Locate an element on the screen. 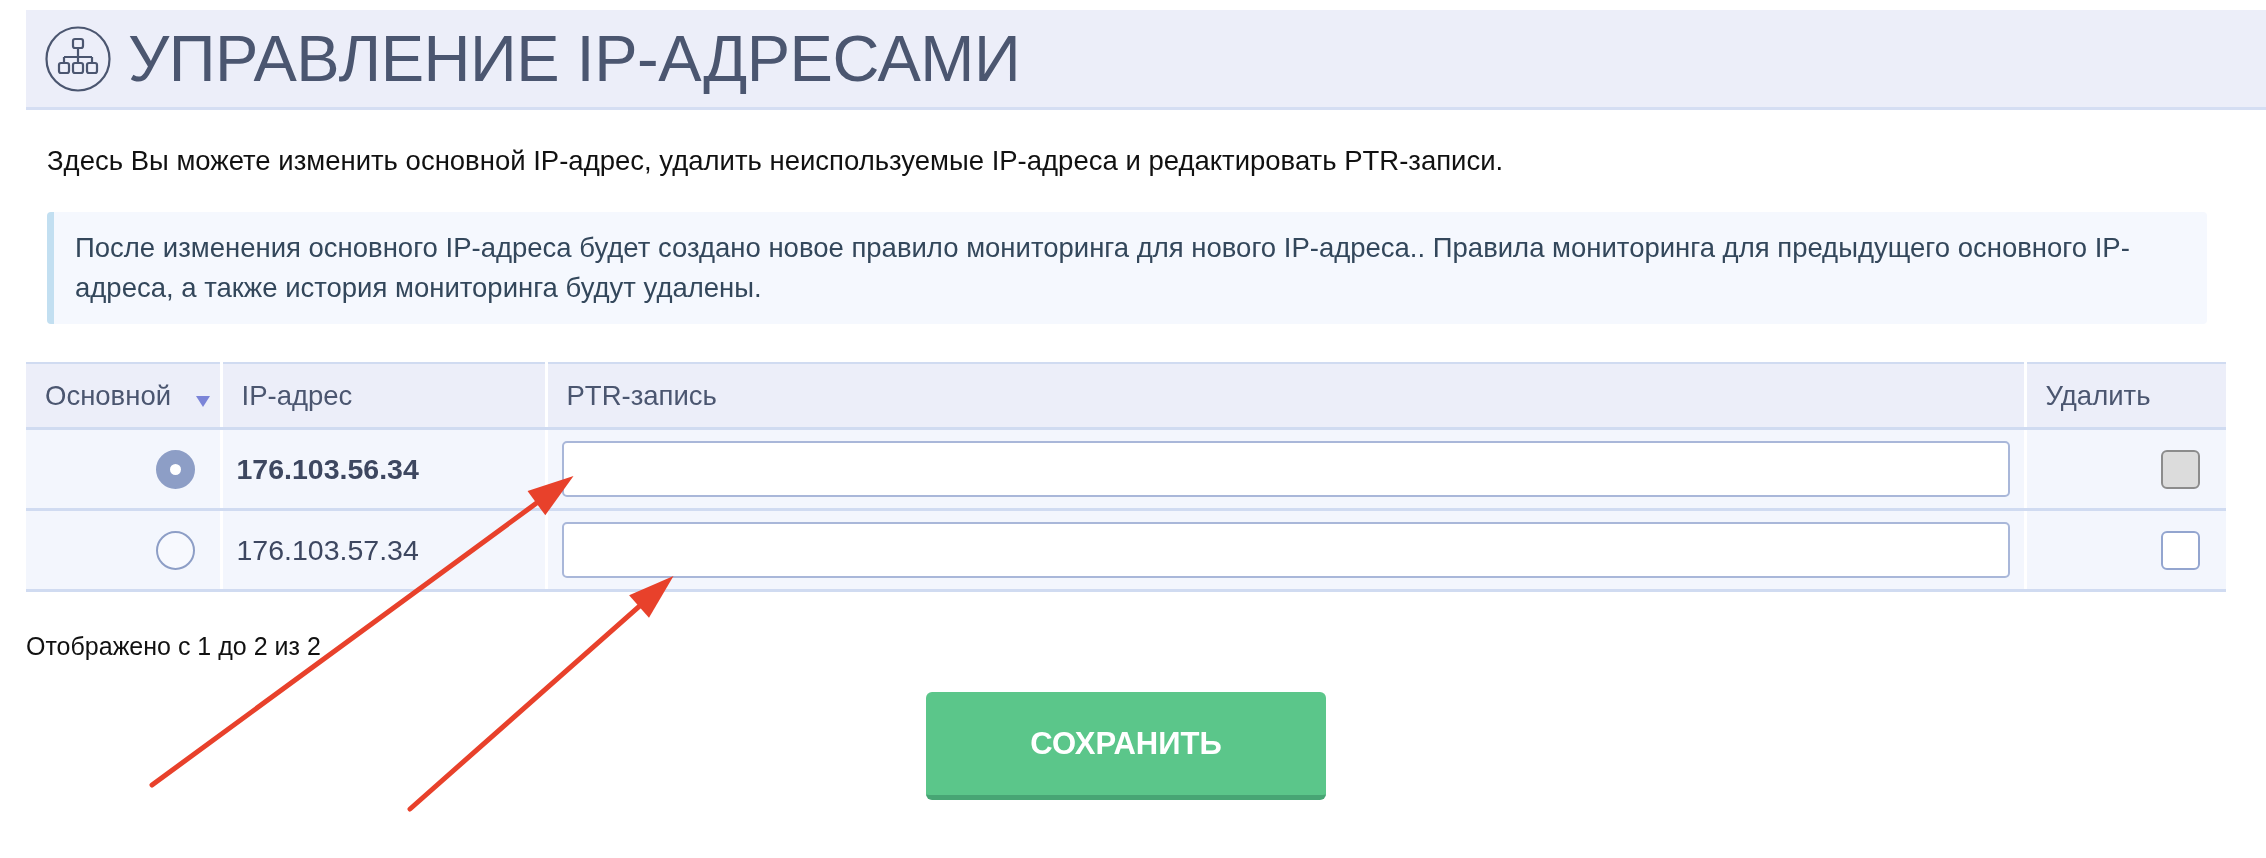 The width and height of the screenshot is (2266, 858). column-header: Удалить is located at coordinates (2098, 395).